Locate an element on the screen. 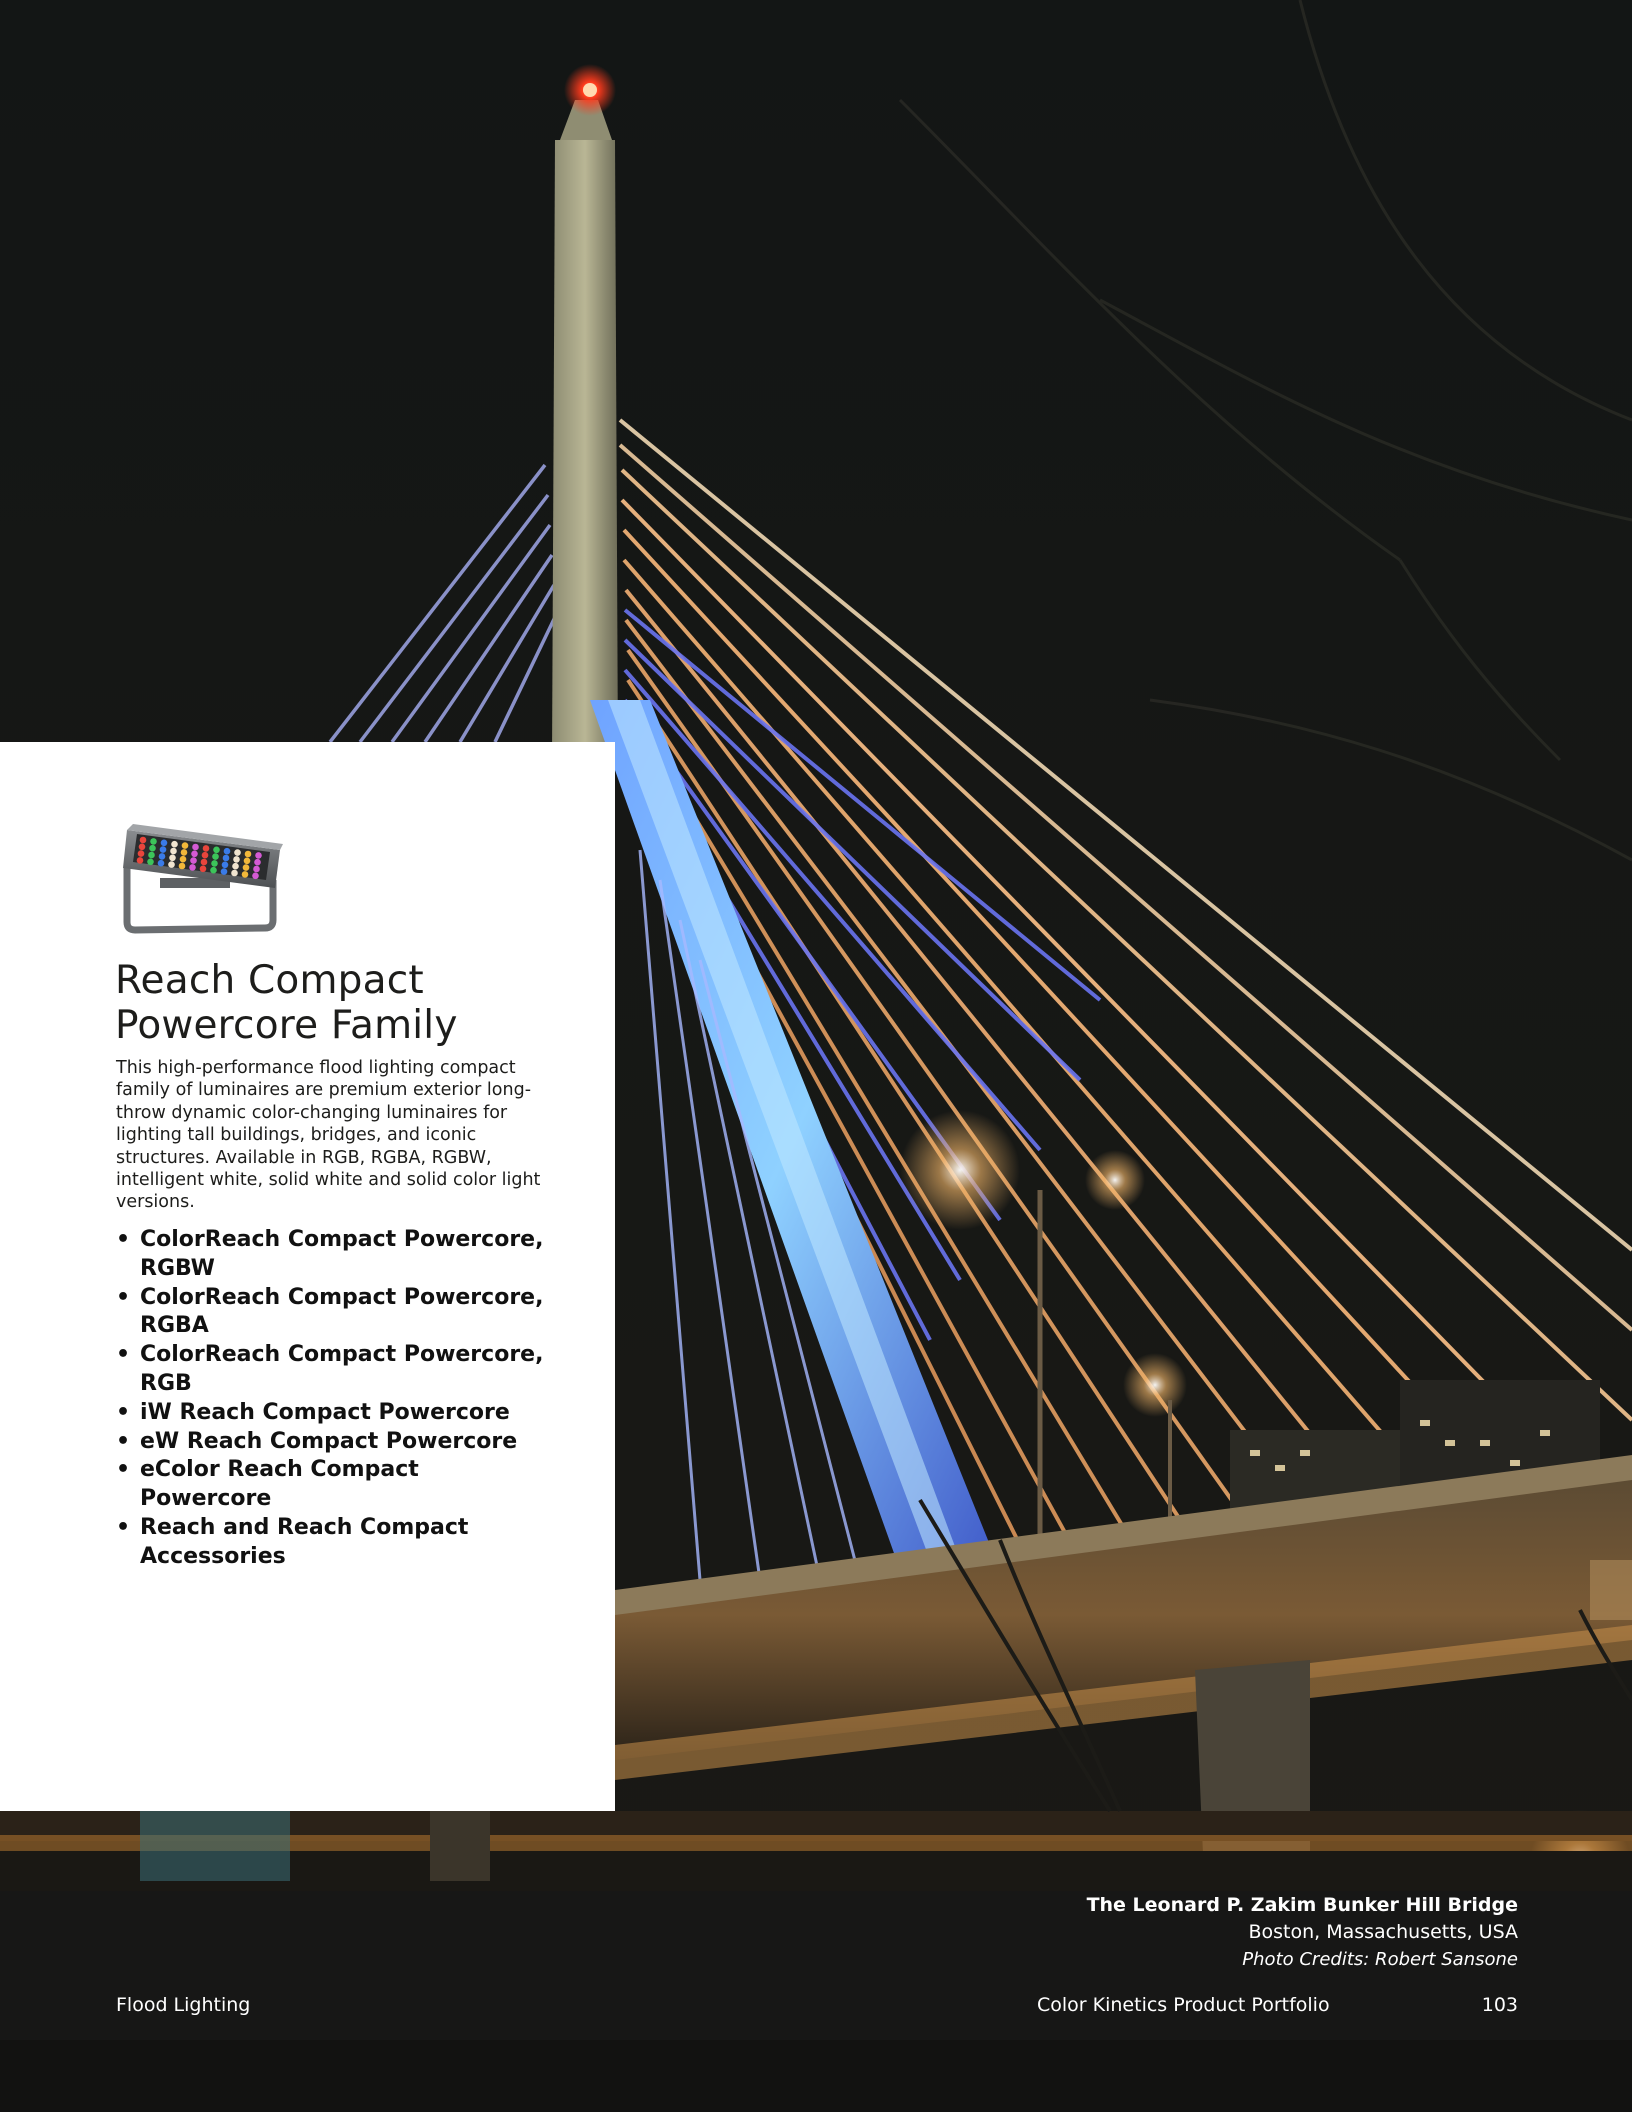 The height and width of the screenshot is (2112, 1632). caption-location: Boston, Massachusetts, USA is located at coordinates (1383, 1932).